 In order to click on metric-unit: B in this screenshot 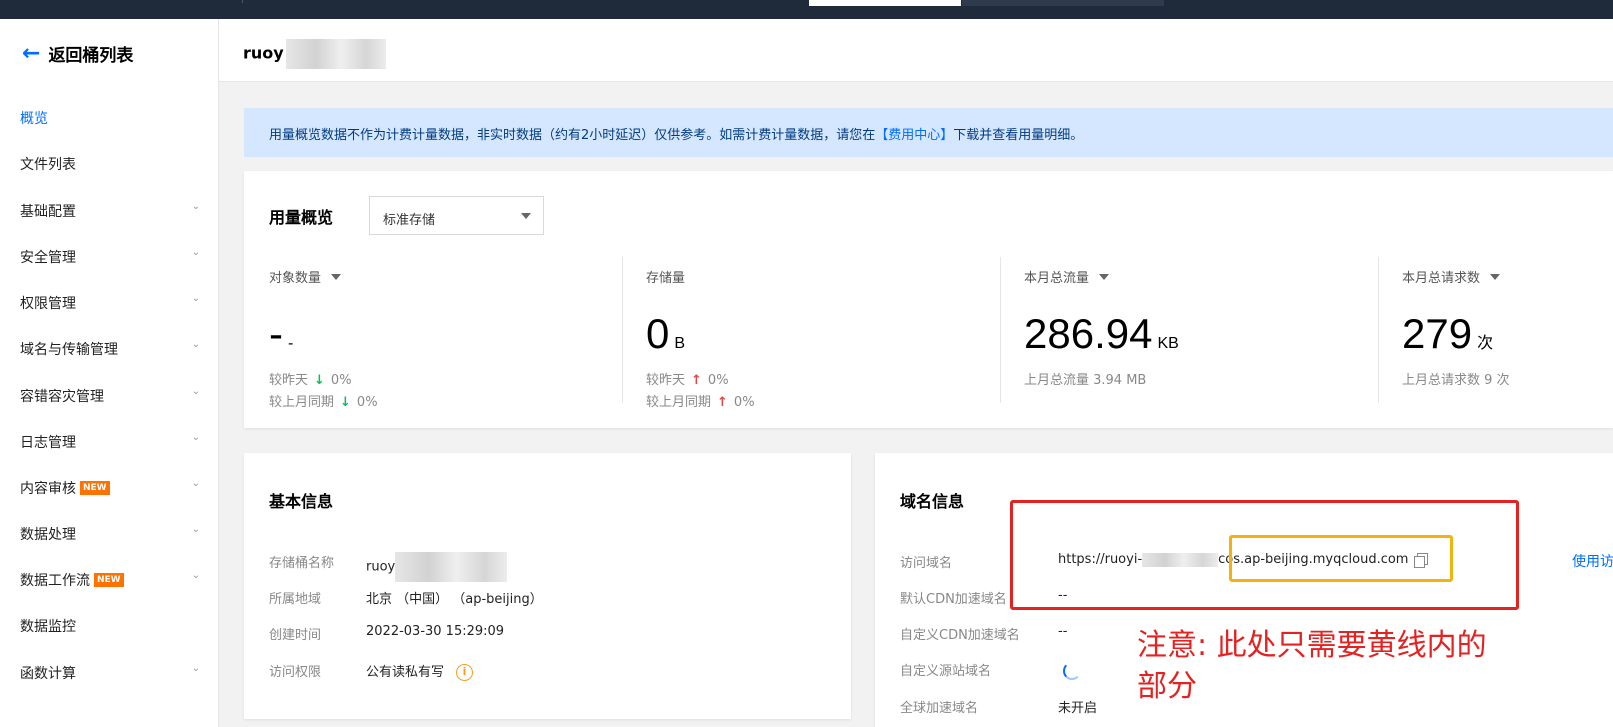, I will do `click(680, 343)`.